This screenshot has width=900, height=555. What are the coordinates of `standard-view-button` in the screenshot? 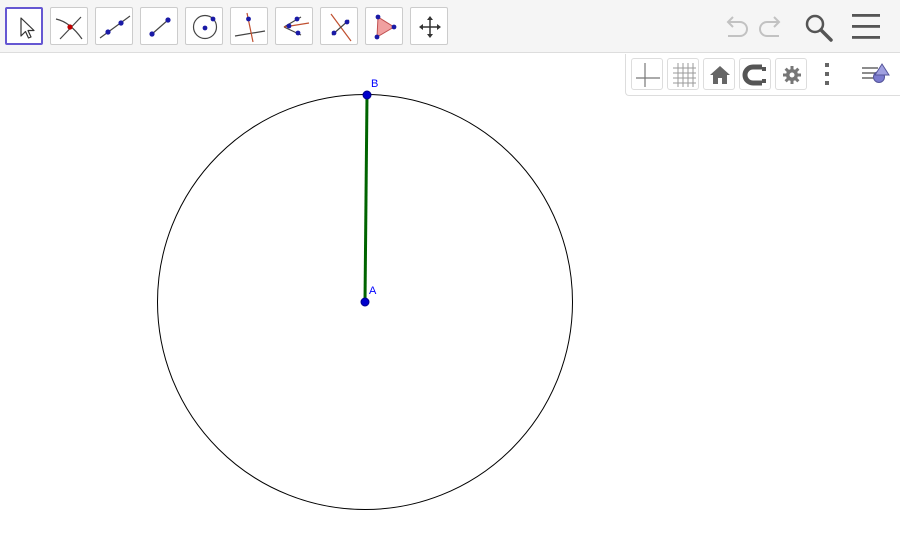 It's located at (719, 74).